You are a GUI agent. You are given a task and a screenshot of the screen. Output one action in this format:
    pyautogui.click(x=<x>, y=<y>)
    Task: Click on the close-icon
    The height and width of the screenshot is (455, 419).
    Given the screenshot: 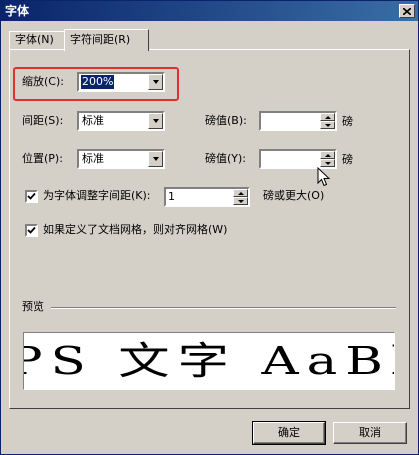 What is the action you would take?
    pyautogui.click(x=407, y=11)
    